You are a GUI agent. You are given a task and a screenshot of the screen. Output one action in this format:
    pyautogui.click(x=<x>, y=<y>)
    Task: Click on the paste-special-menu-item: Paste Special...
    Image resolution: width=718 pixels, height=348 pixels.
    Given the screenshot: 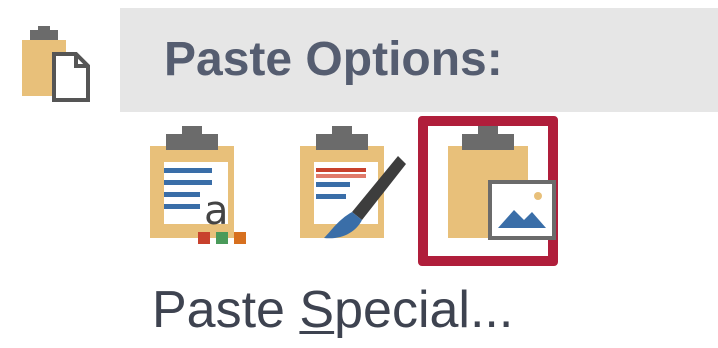 What is the action you would take?
    pyautogui.click(x=332, y=310)
    